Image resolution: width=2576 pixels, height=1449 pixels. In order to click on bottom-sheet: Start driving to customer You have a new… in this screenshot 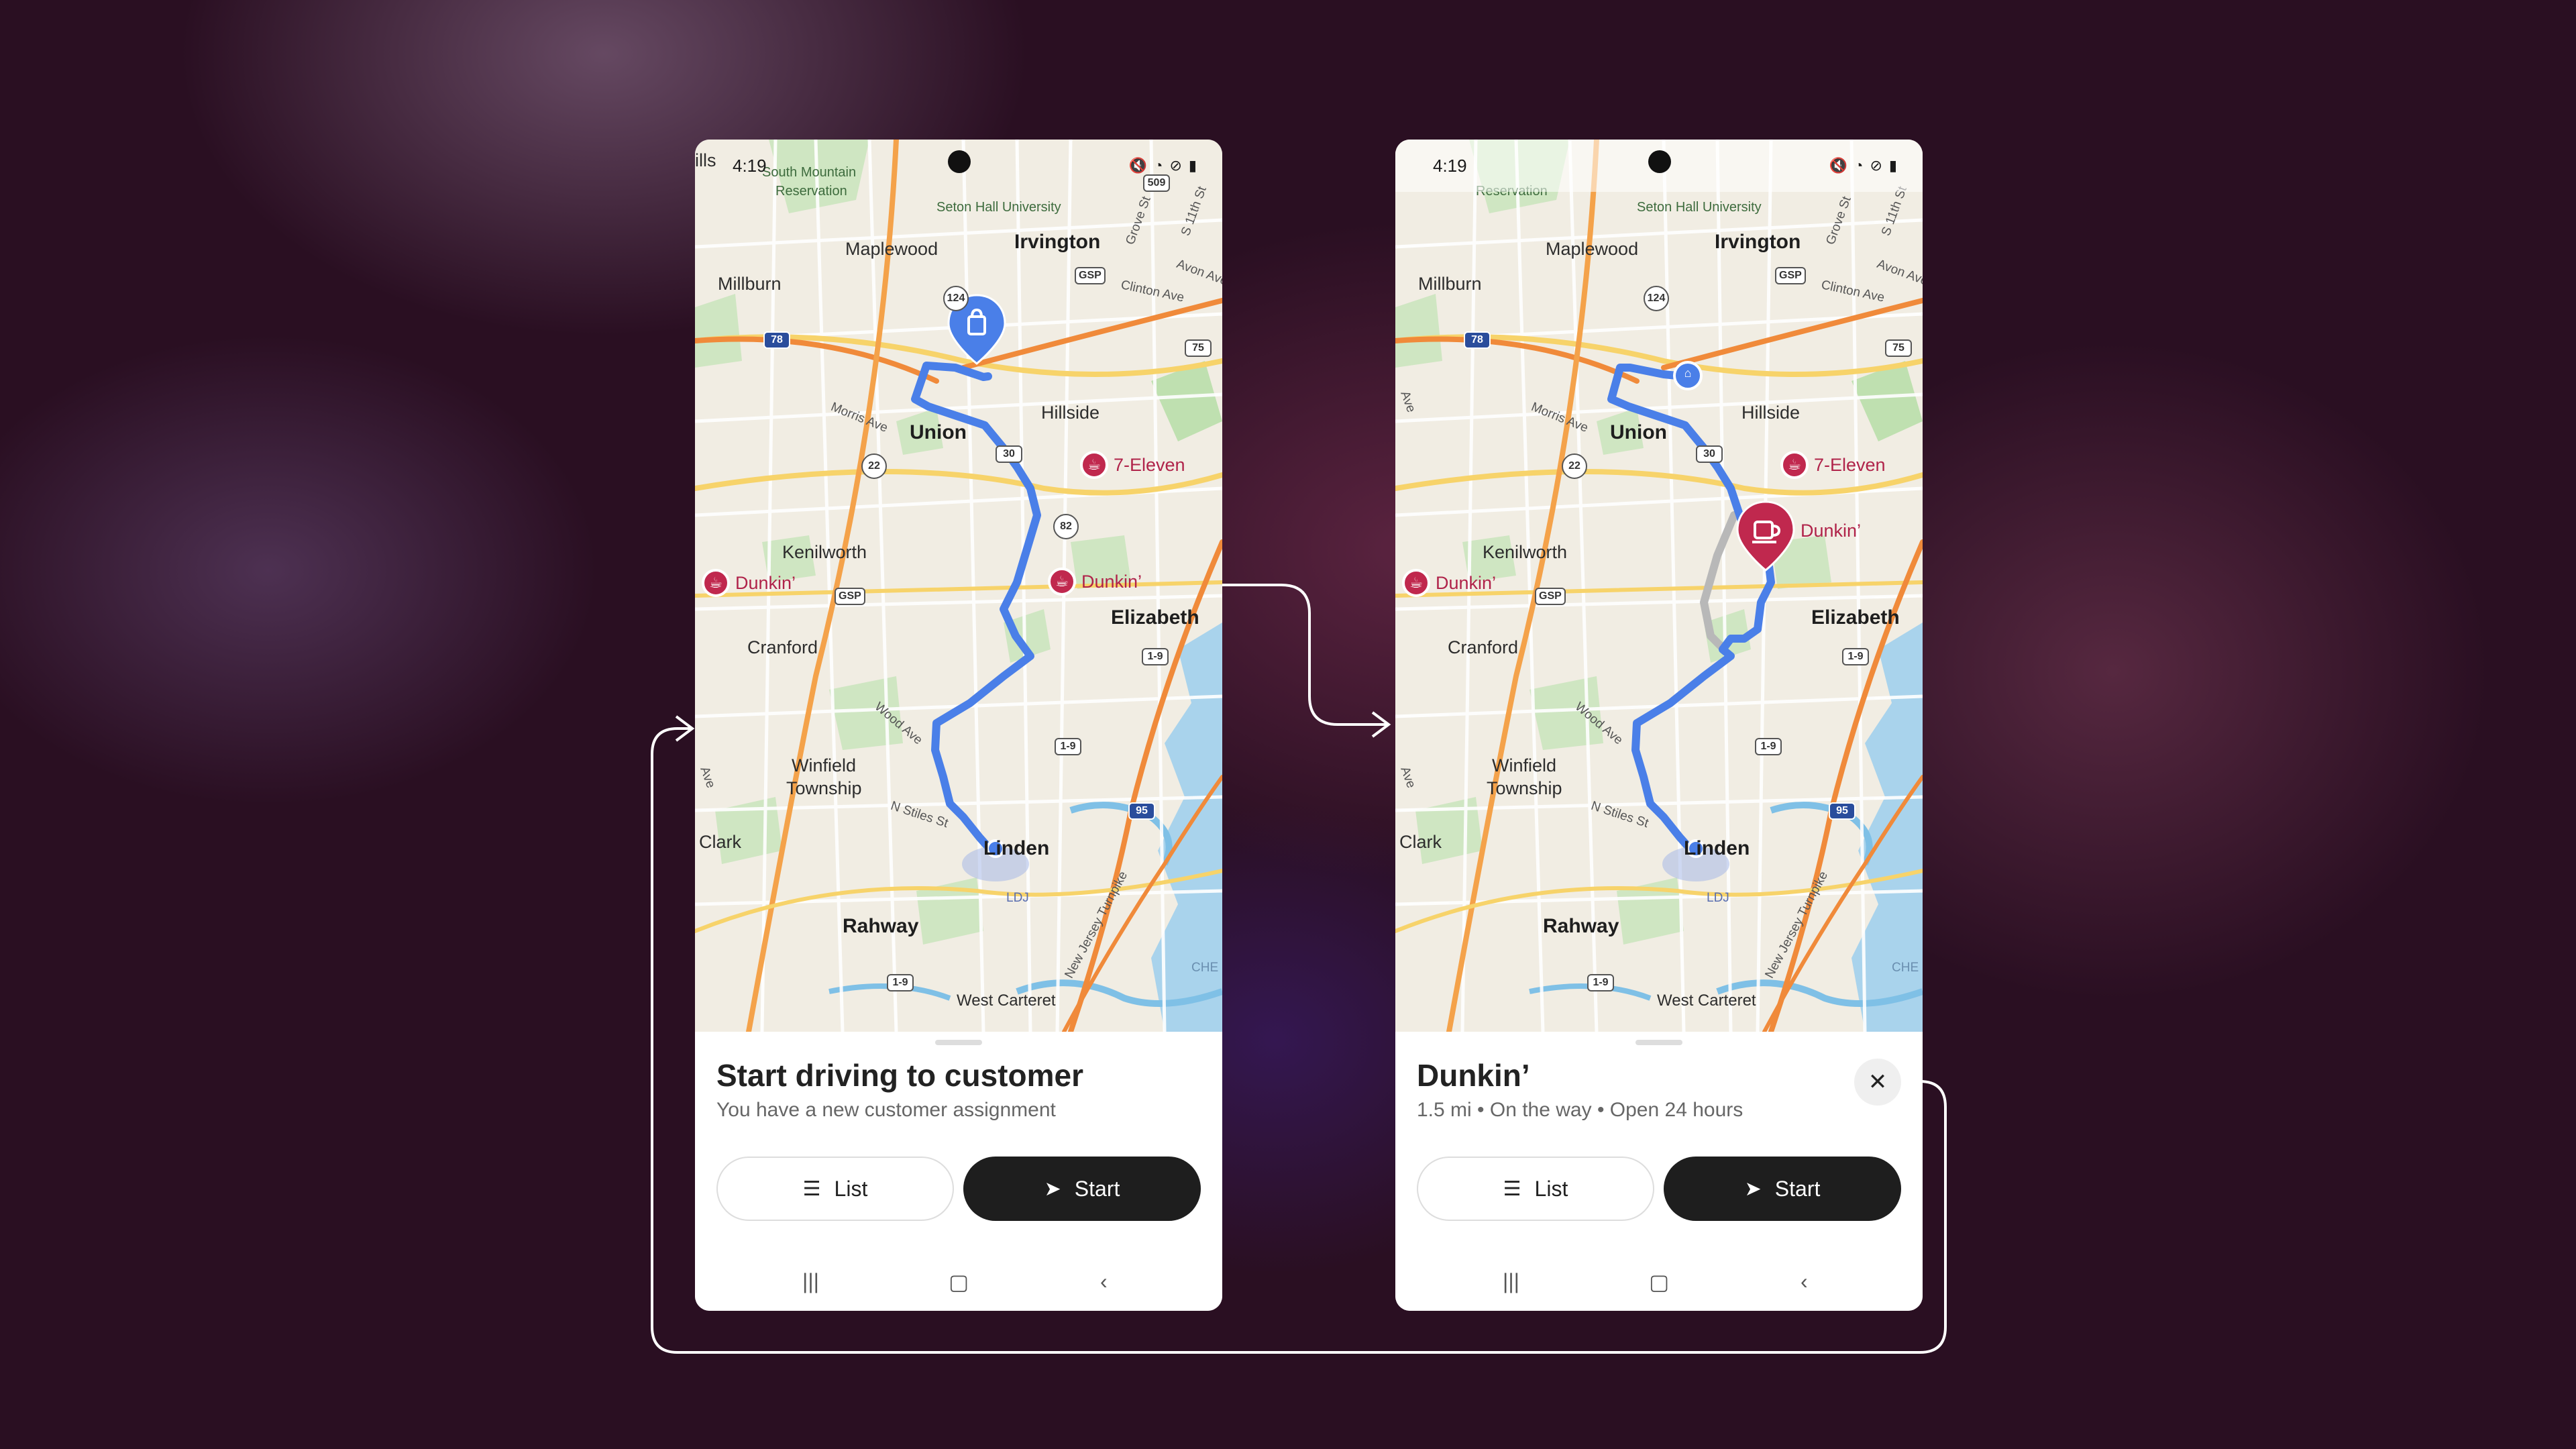, I will do `click(958, 1171)`.